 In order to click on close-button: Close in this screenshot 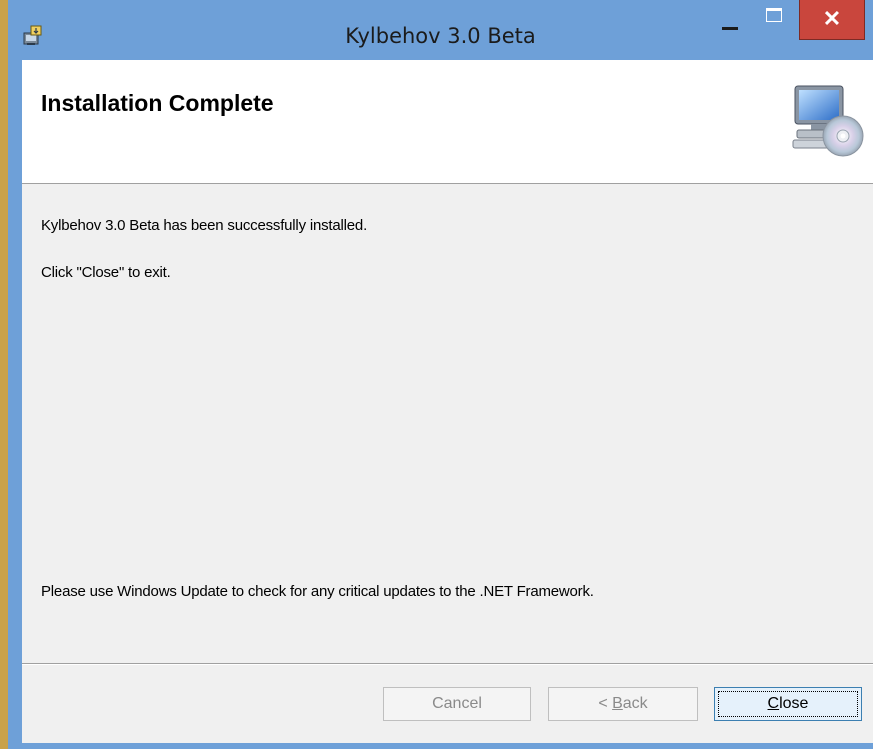, I will do `click(788, 704)`.